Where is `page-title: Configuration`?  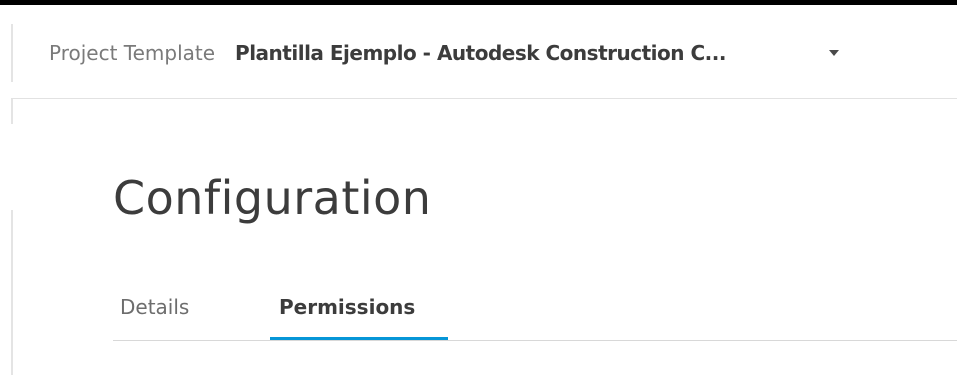
page-title: Configuration is located at coordinates (272, 198).